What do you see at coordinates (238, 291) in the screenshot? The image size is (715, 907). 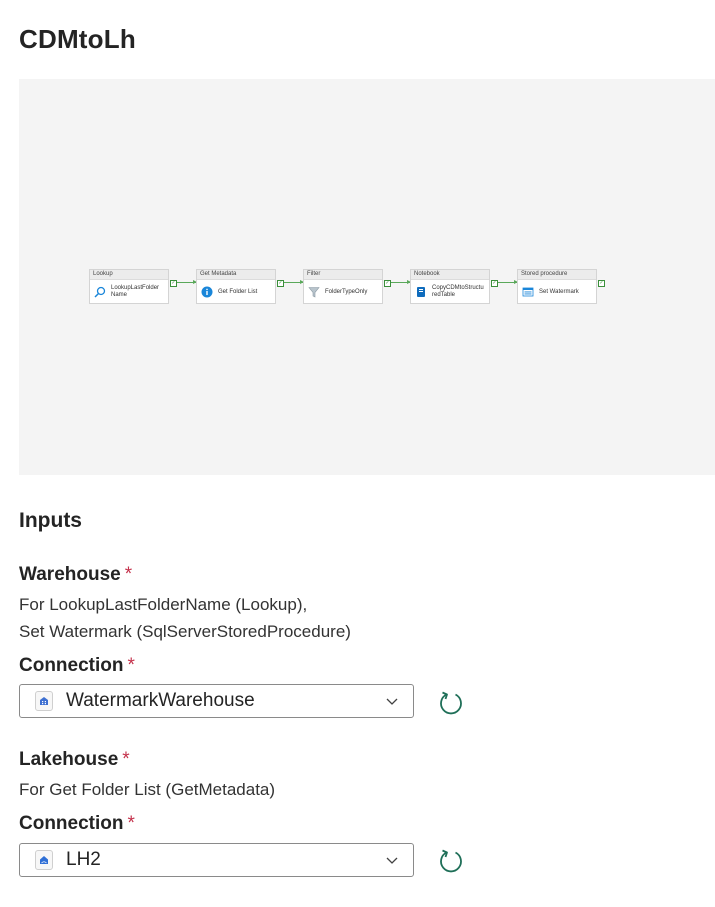 I see `activity-name: Get Folder List` at bounding box center [238, 291].